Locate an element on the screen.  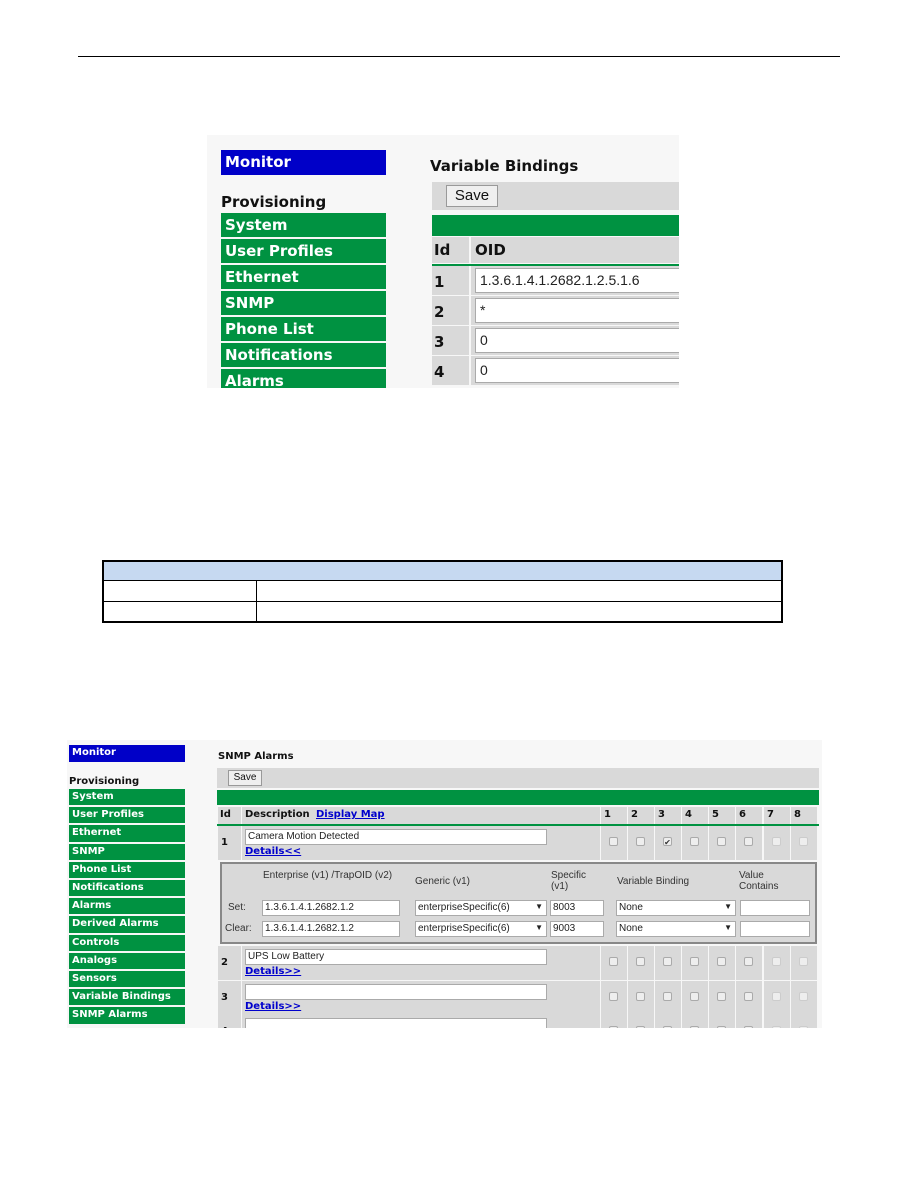
id-cell: 4 is located at coordinates (229, 1021).